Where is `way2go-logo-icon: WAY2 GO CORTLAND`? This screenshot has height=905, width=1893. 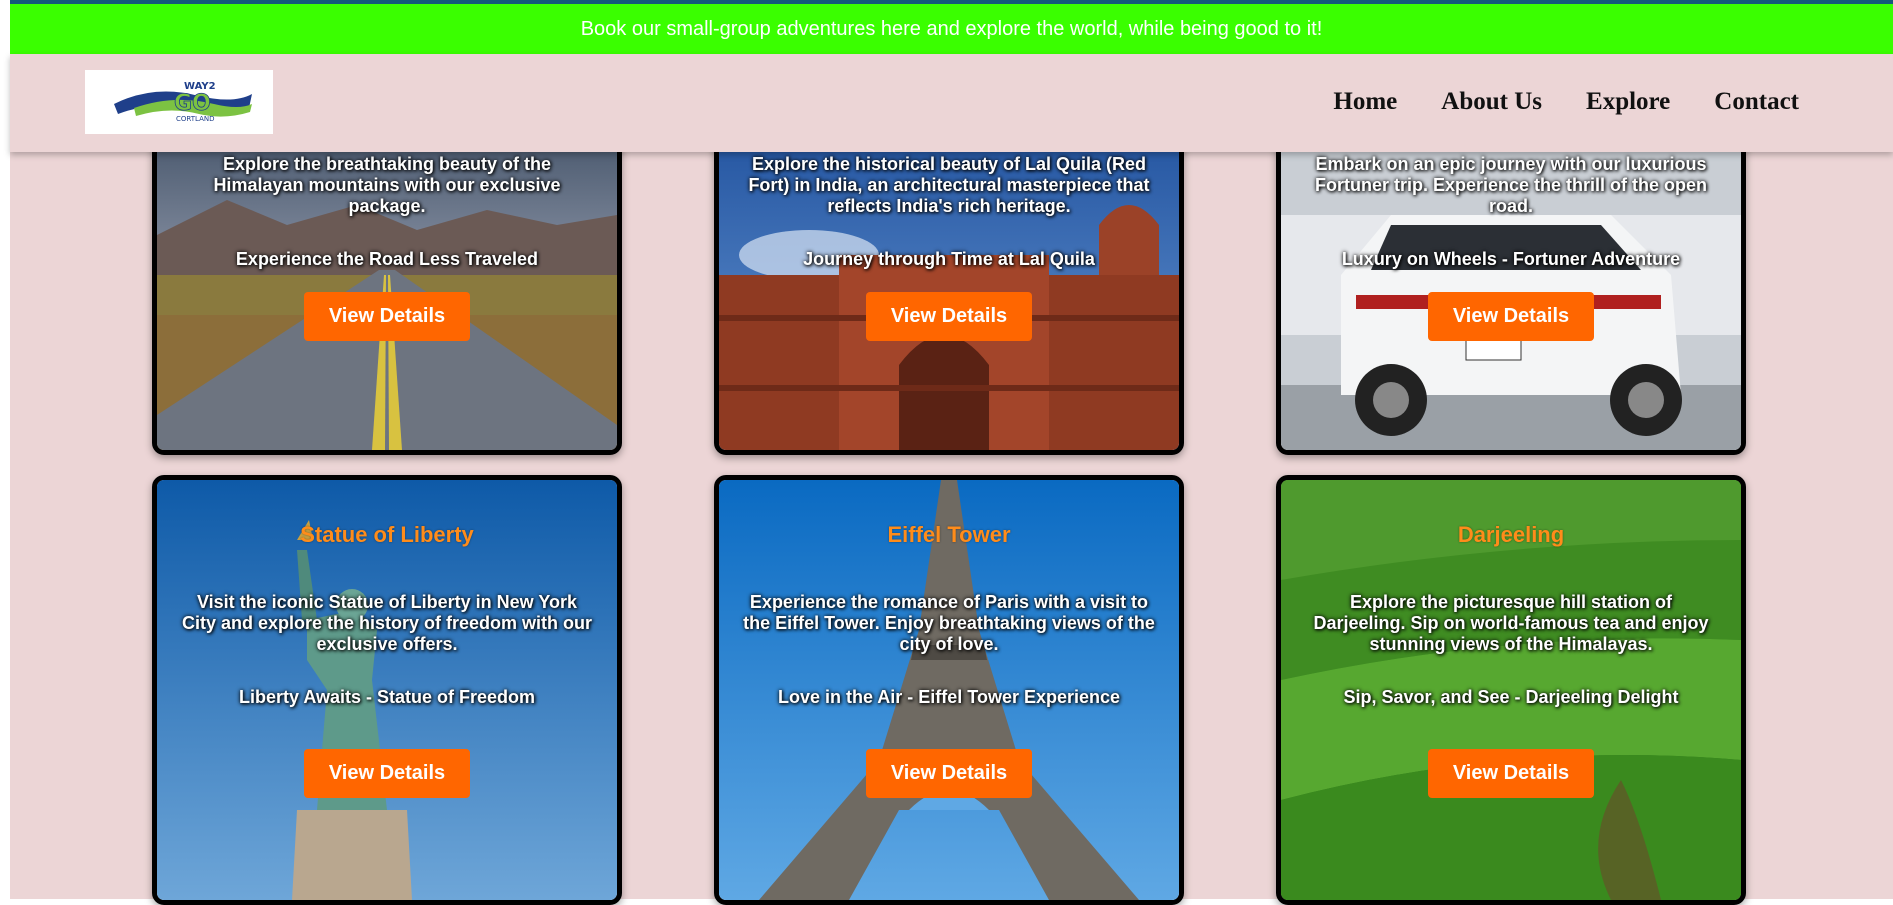
way2go-logo-icon: WAY2 GO CORTLAND is located at coordinates (183, 102).